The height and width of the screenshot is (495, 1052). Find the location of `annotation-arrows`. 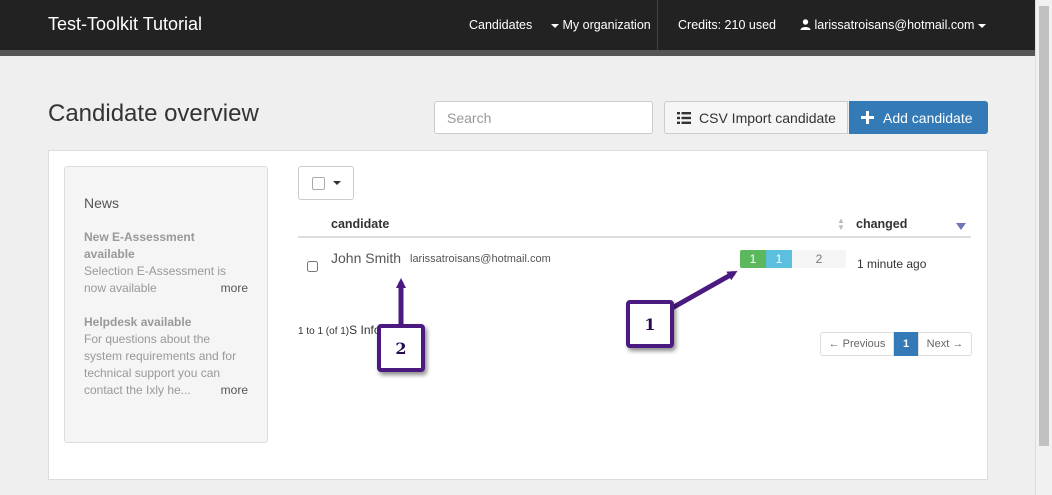

annotation-arrows is located at coordinates (567, 298).